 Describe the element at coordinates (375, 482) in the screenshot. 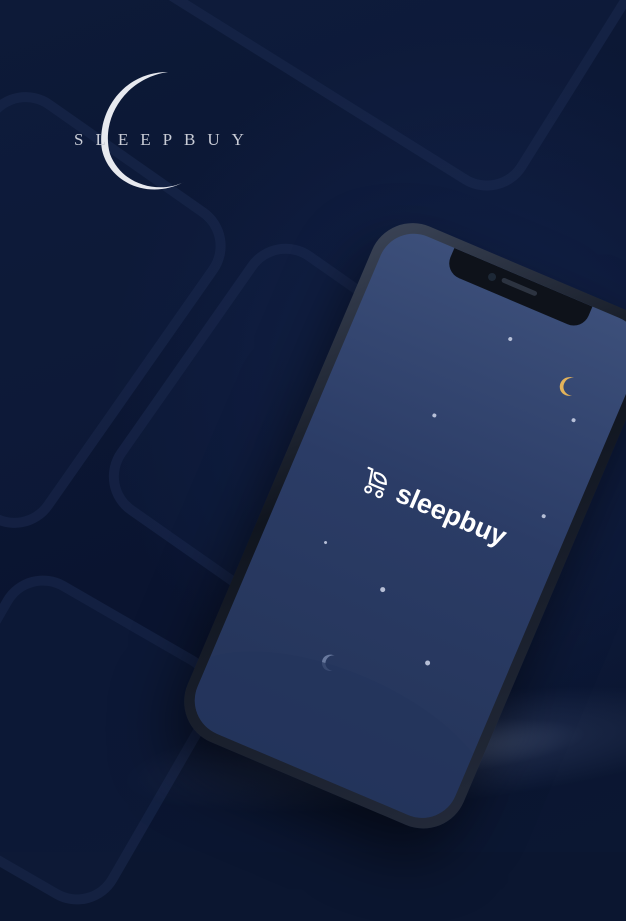

I see `stroller-icon` at that location.